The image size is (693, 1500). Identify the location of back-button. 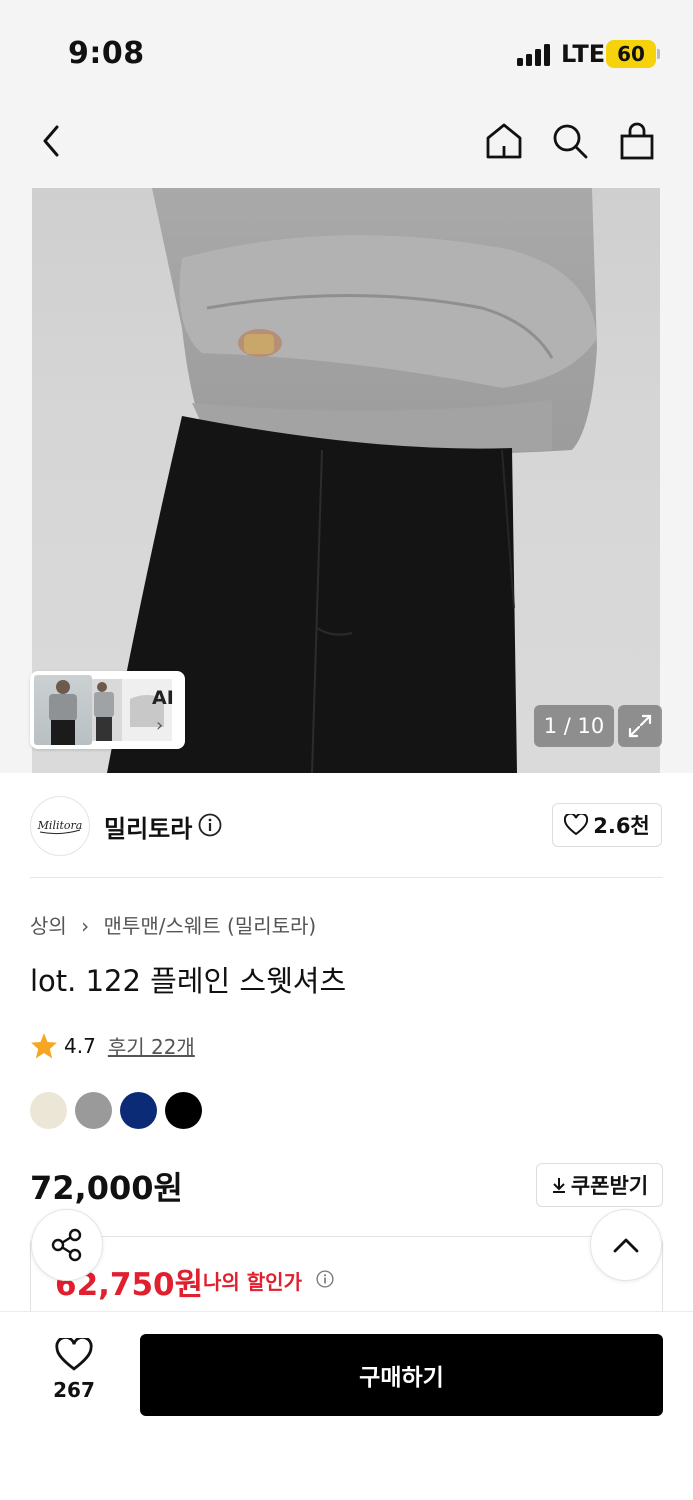
(52, 141).